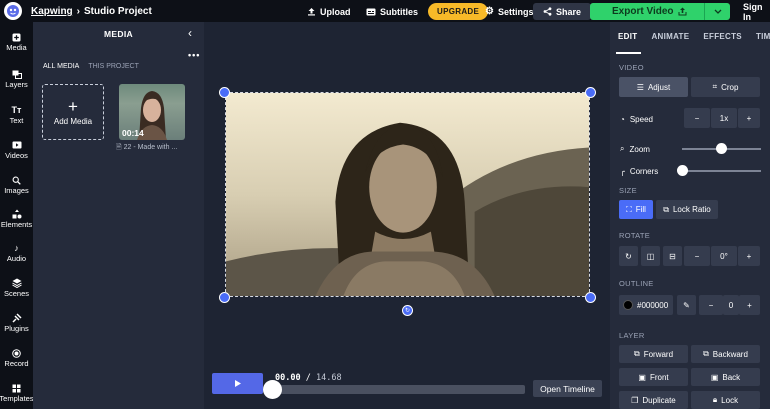 Image resolution: width=770 pixels, height=409 pixels. Describe the element at coordinates (666, 209) in the screenshot. I see `lock-ratio-icon: ⧉` at that location.